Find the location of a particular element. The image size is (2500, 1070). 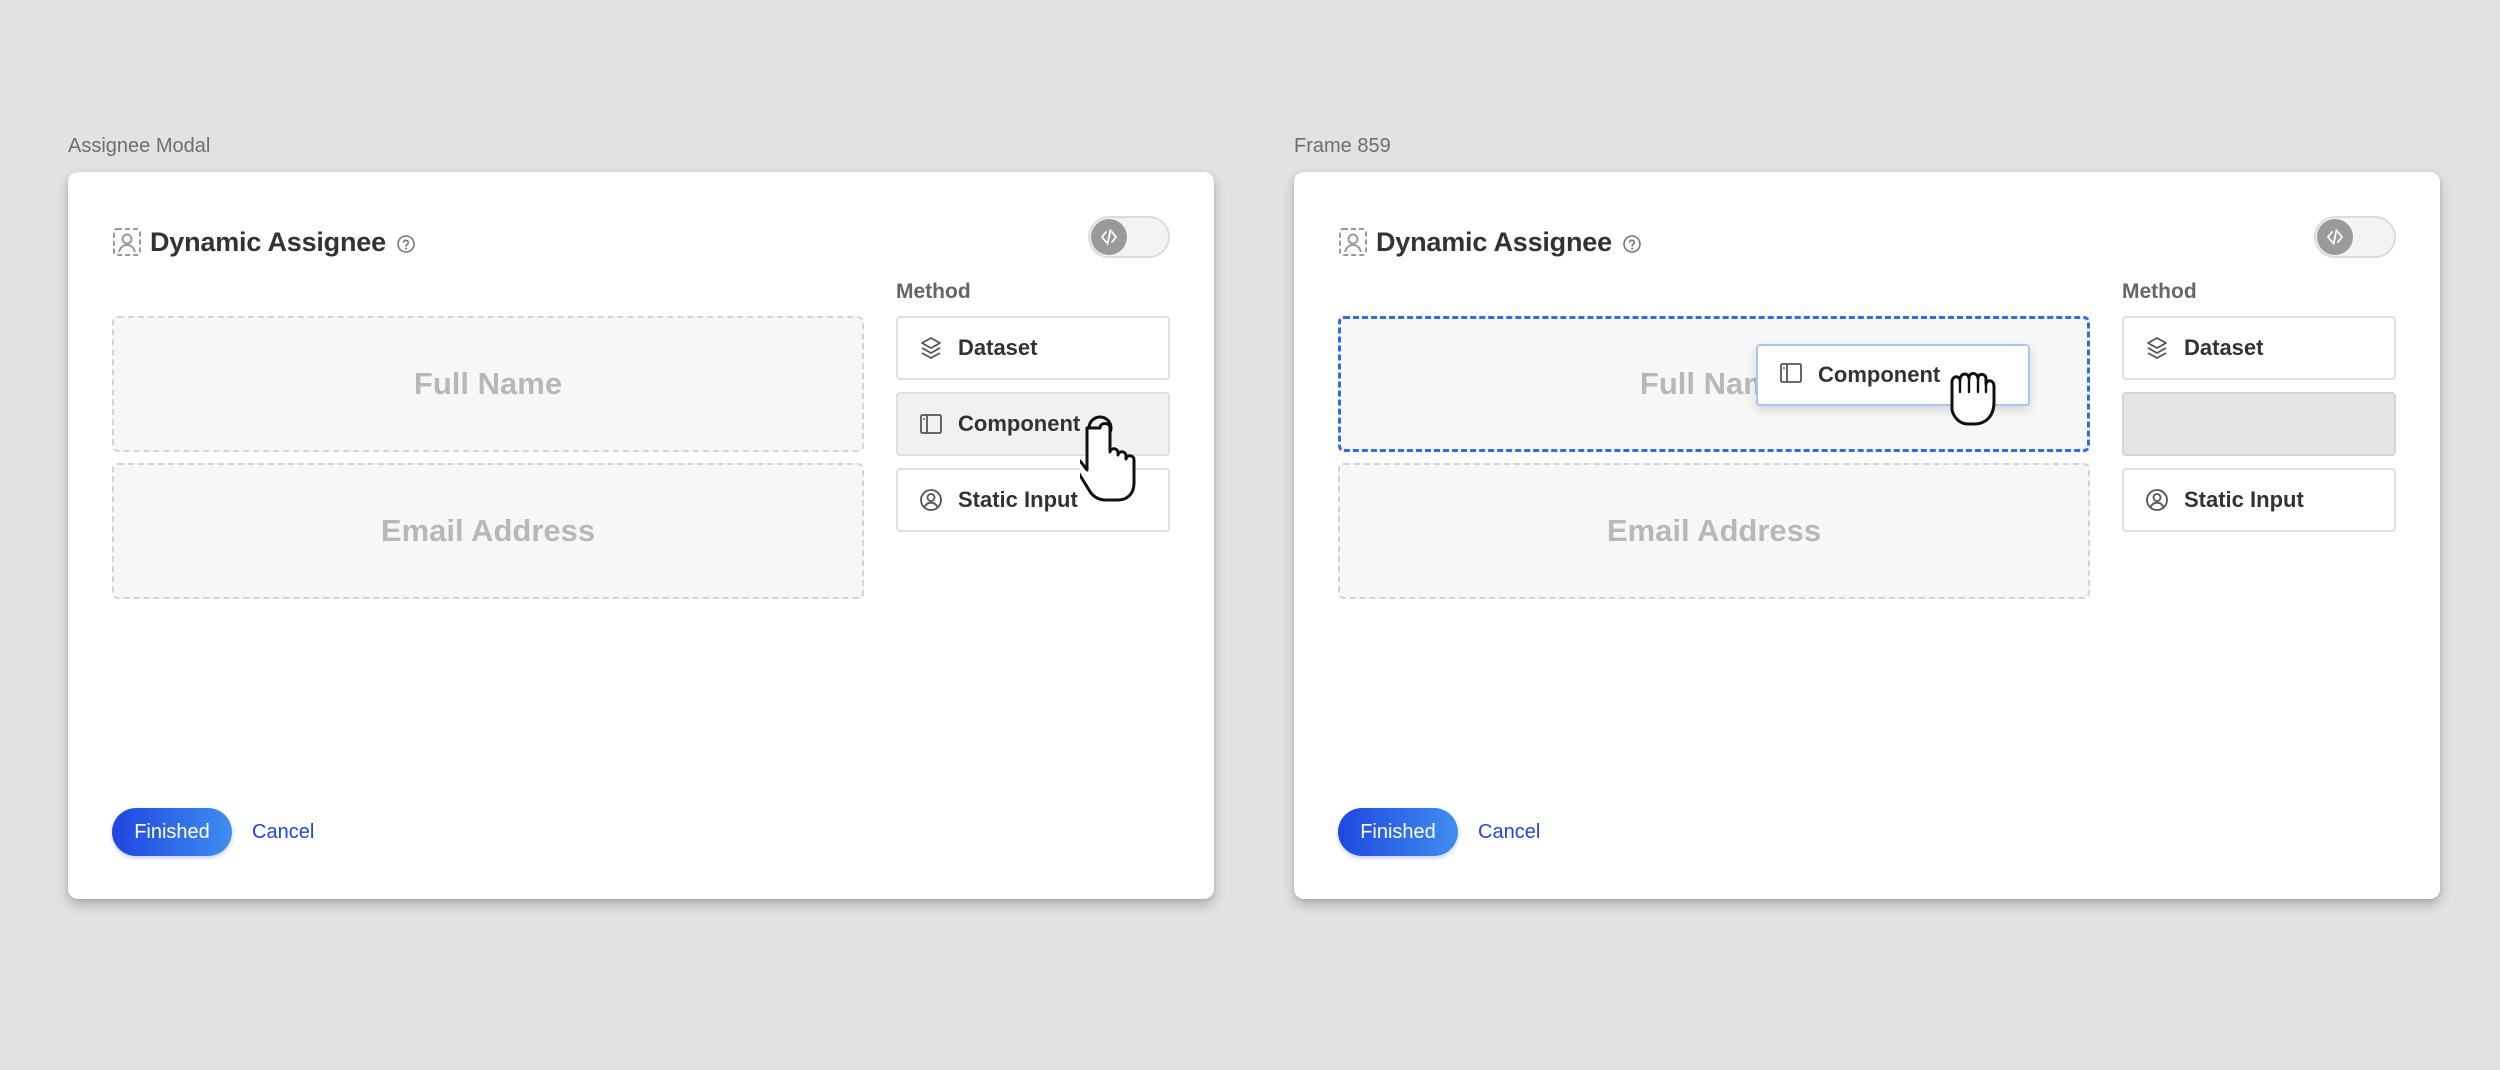

method-component-placeholder is located at coordinates (2259, 424).